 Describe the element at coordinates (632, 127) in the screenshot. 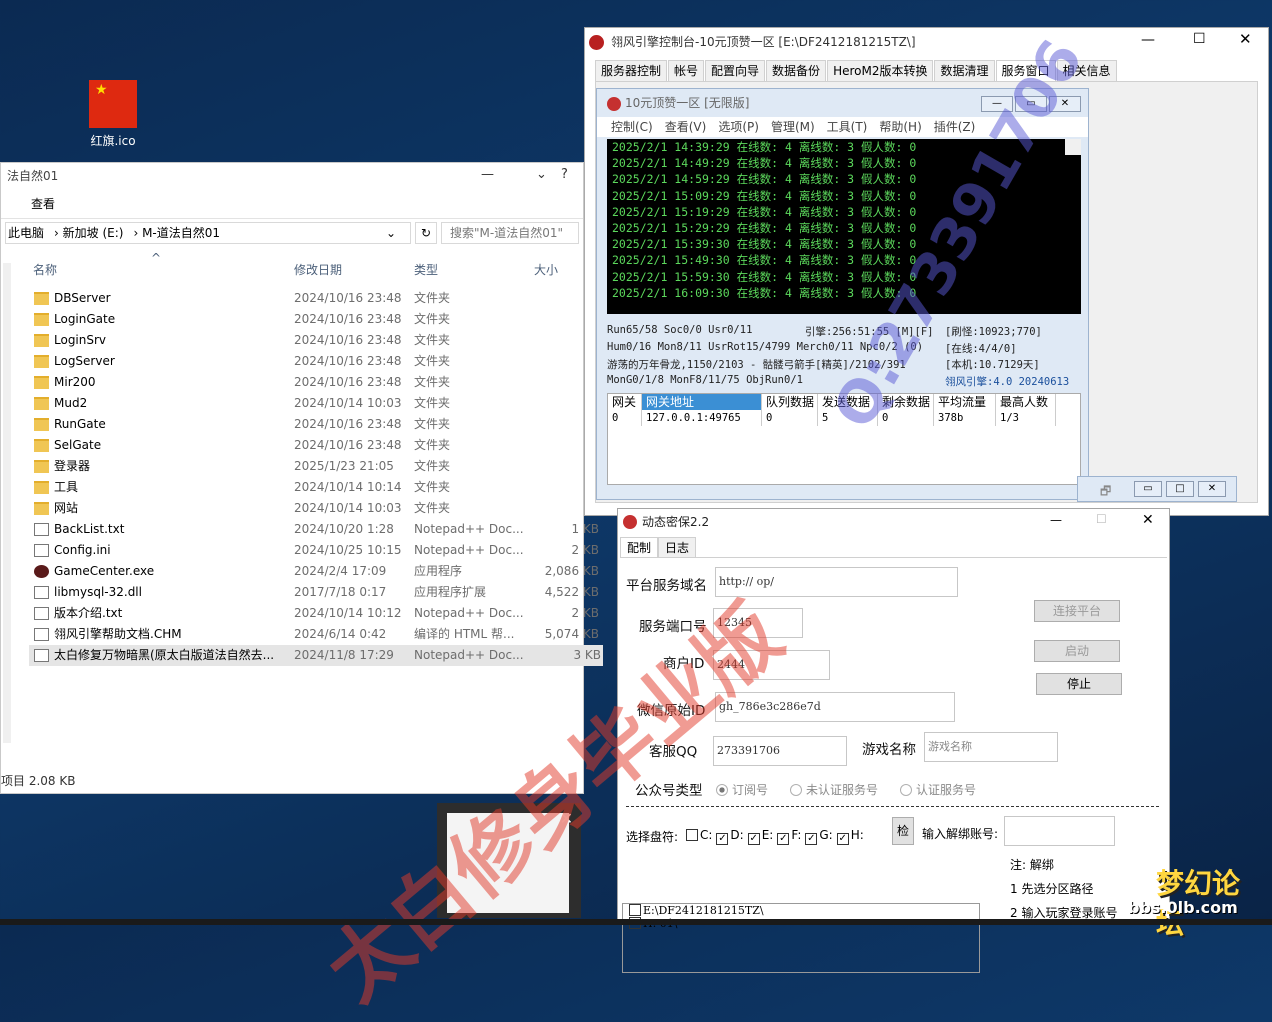

I see `menu-item: 控制(C)` at that location.